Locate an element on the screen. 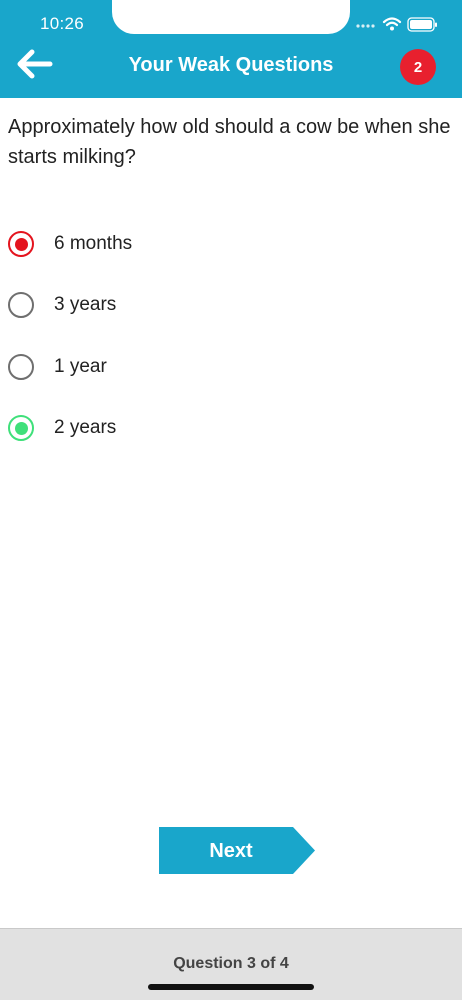  option-label: 3 years is located at coordinates (85, 304).